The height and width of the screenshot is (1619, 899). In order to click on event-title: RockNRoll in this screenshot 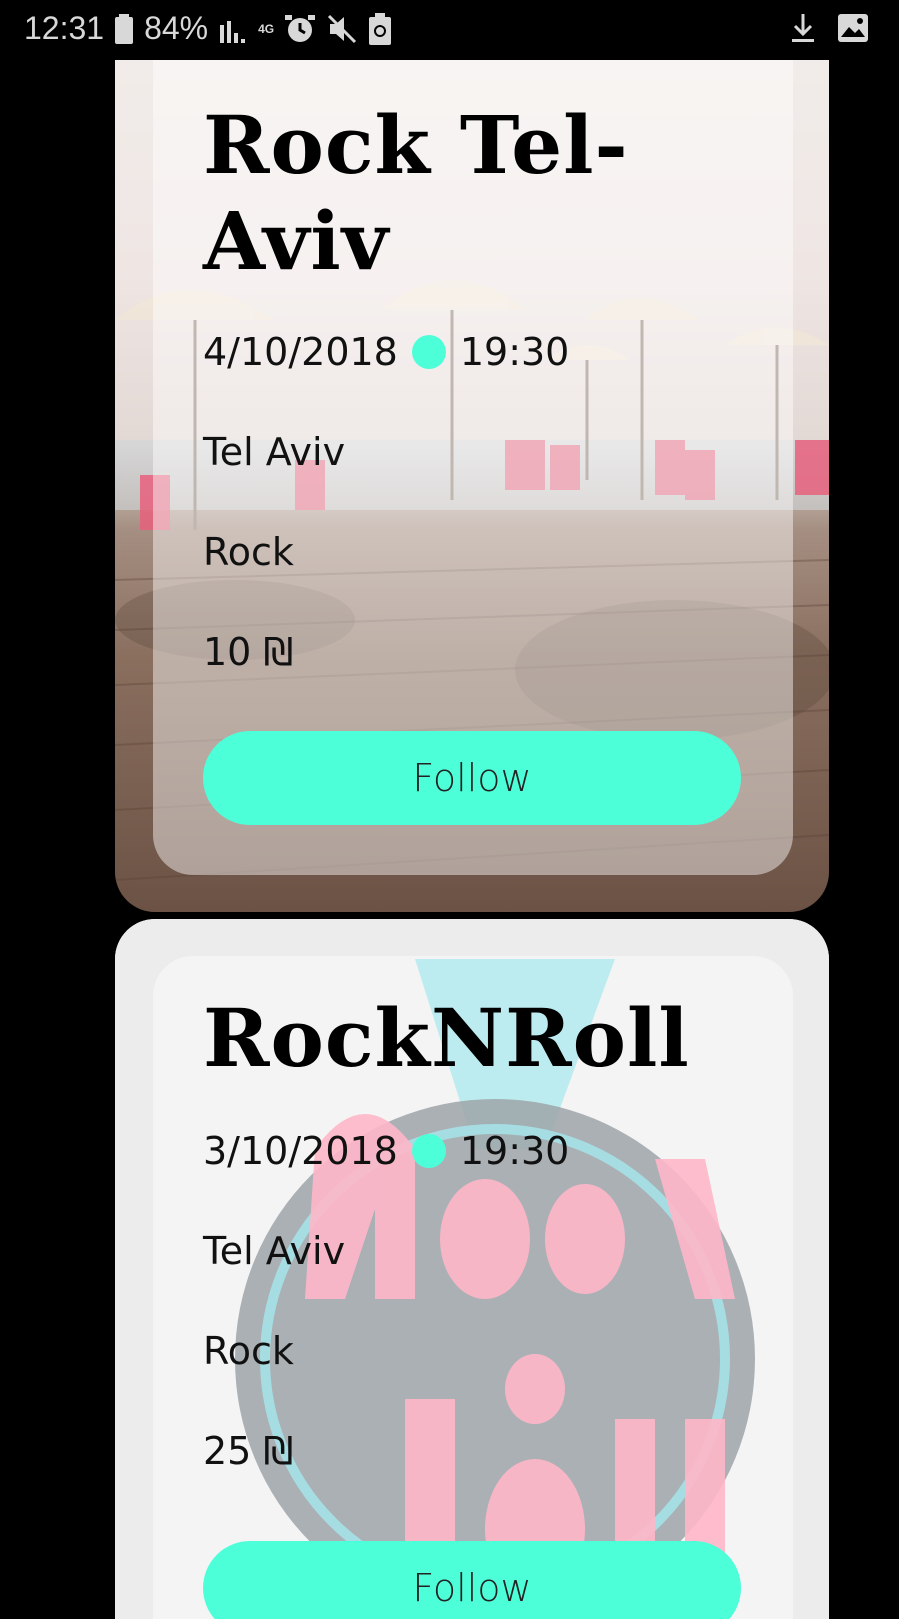, I will do `click(446, 1038)`.